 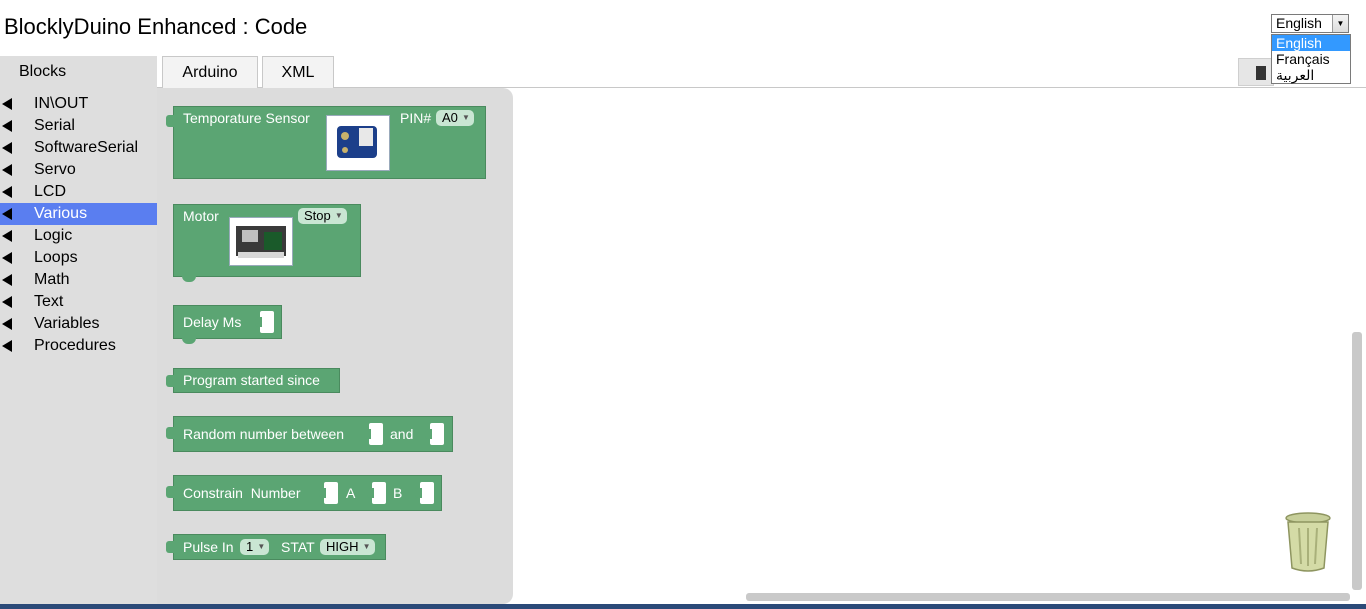 What do you see at coordinates (264, 322) in the screenshot?
I see `delay-value-input` at bounding box center [264, 322].